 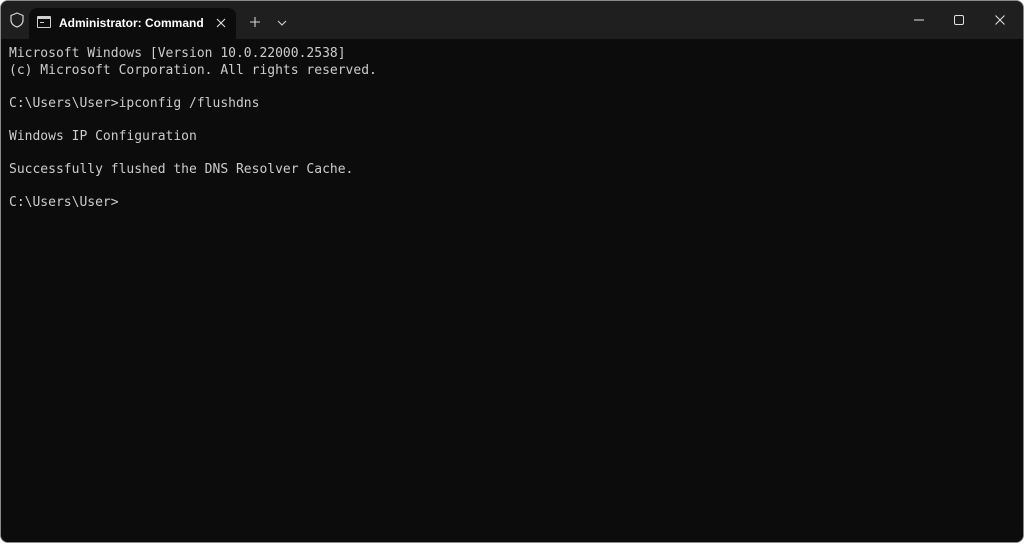 I want to click on output-line: Windows IP Configuration, so click(x=103, y=136).